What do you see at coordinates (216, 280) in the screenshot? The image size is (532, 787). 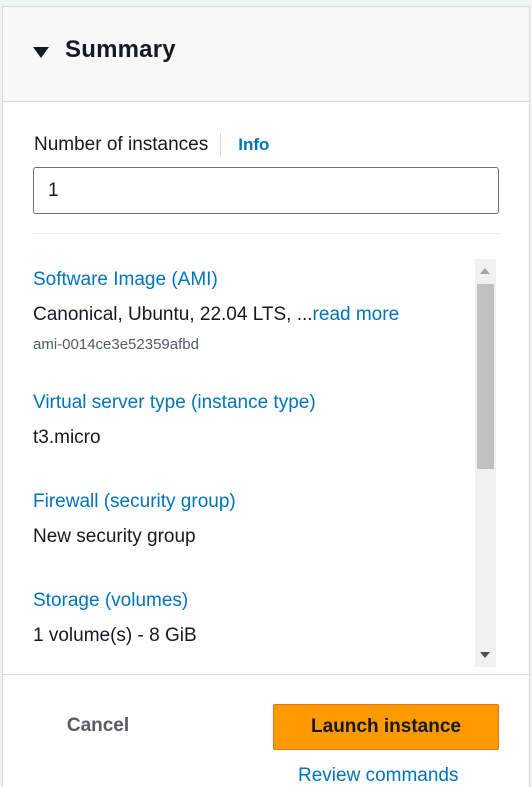 I see `ami-title-link: Software Image (AMI)` at bounding box center [216, 280].